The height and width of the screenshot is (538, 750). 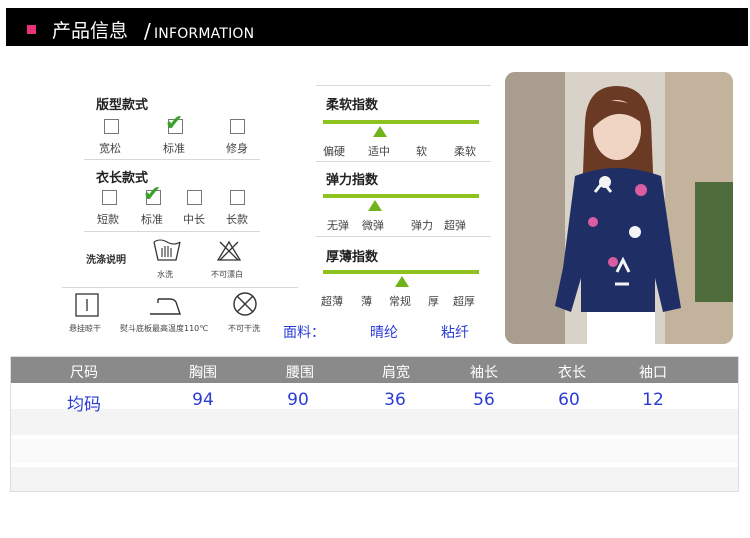 I want to click on header-accent-square, so click(x=31, y=29).